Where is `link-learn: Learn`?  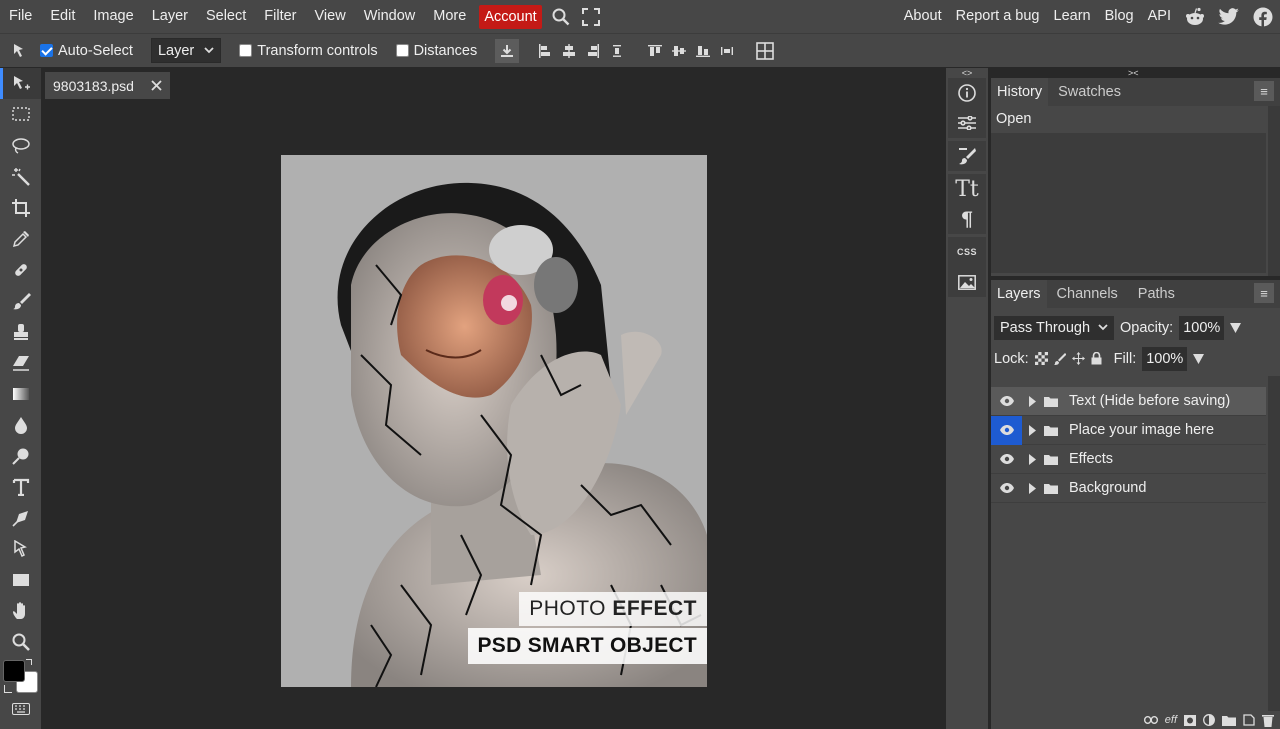 link-learn: Learn is located at coordinates (1072, 16).